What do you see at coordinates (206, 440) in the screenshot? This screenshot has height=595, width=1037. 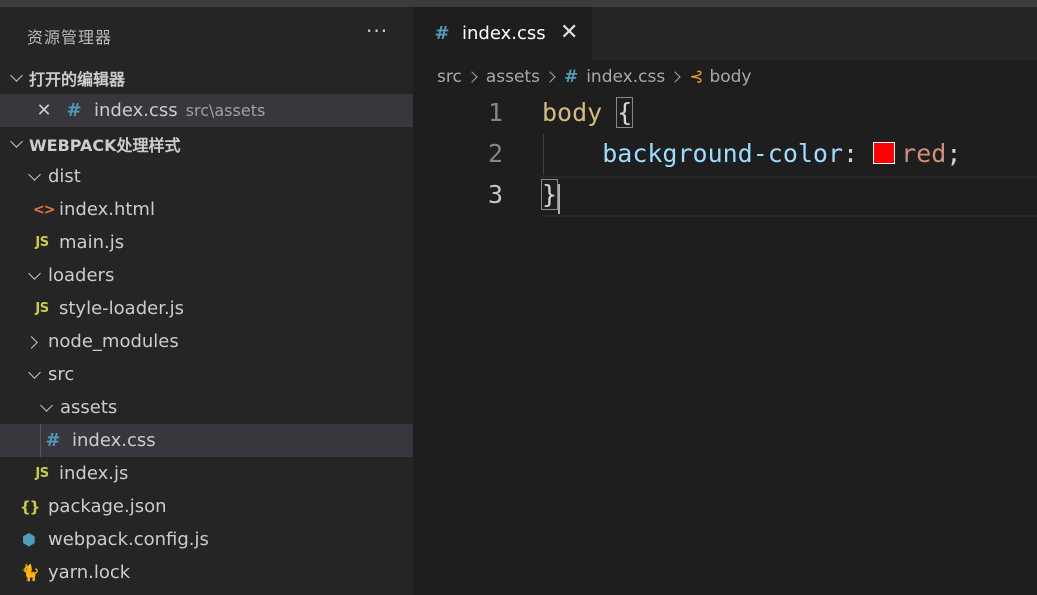 I see `tree-file-index-css: # index.css` at bounding box center [206, 440].